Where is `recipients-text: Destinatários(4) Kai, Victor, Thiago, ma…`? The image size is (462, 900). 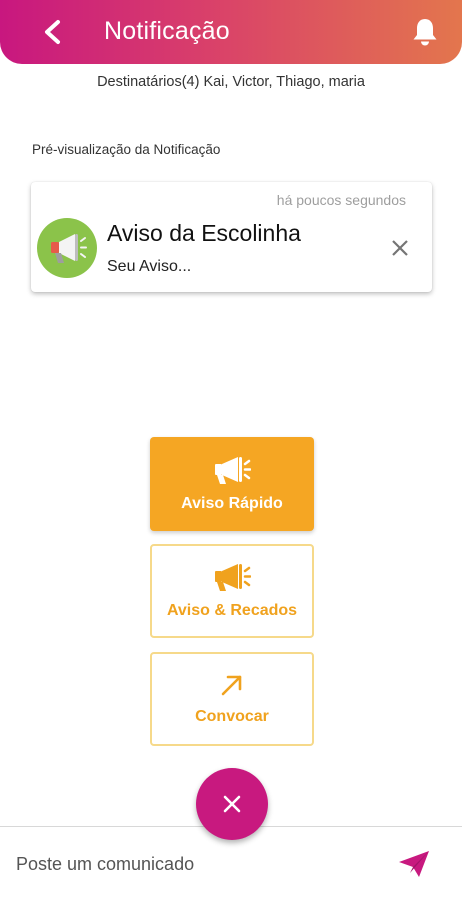 recipients-text: Destinatários(4) Kai, Victor, Thiago, ma… is located at coordinates (231, 82).